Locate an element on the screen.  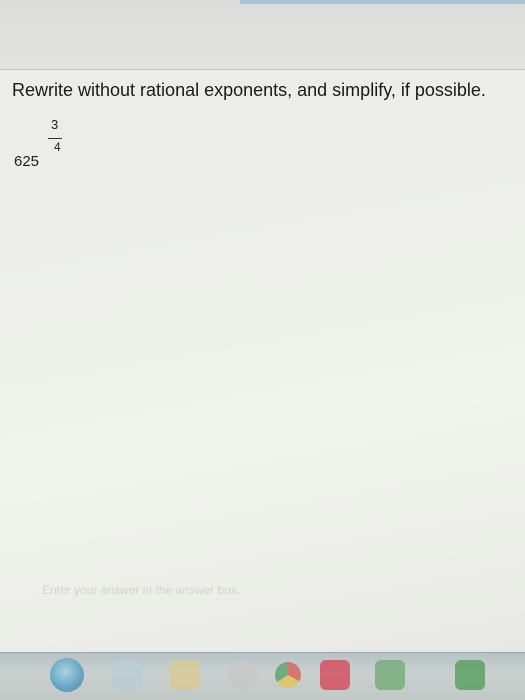
chrome-icon is located at coordinates (288, 675).